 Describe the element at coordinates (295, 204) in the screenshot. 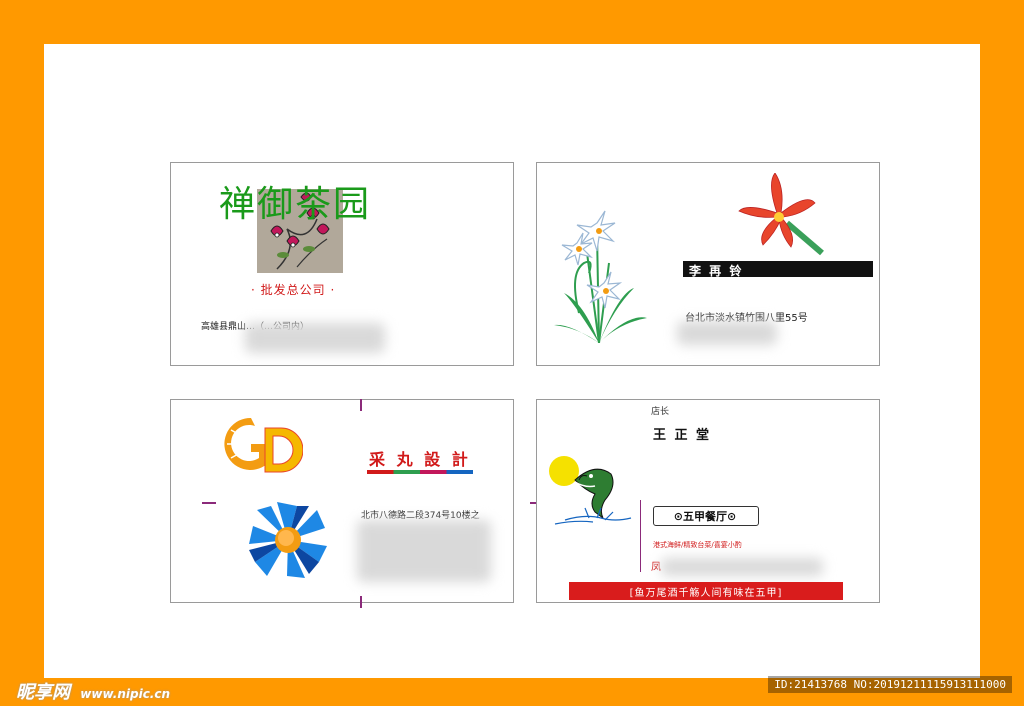

I see `company-title: 禅御茶园` at that location.